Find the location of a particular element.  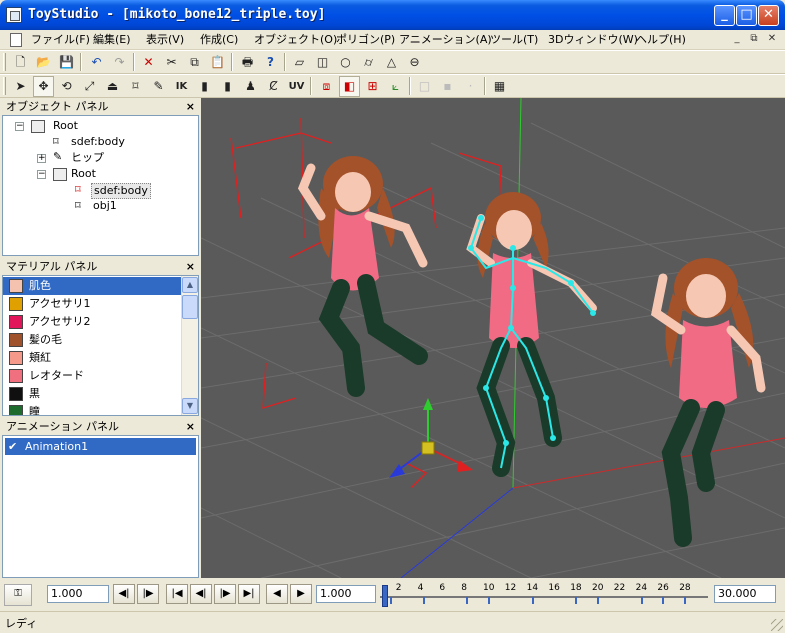

magnet-icon: Ȼ is located at coordinates (273, 86).